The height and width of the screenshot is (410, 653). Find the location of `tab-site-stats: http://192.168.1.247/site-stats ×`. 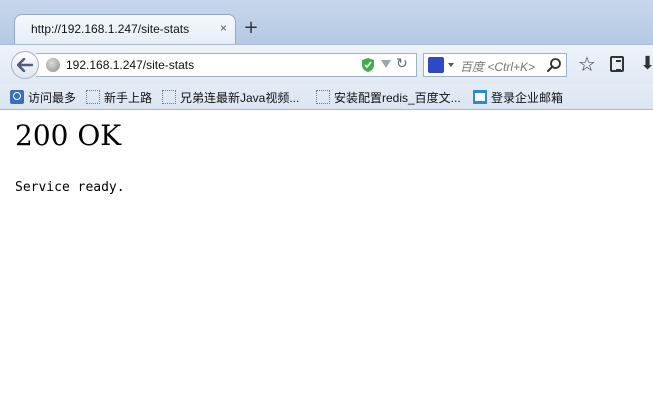

tab-site-stats: http://192.168.1.247/site-stats × is located at coordinates (125, 29).